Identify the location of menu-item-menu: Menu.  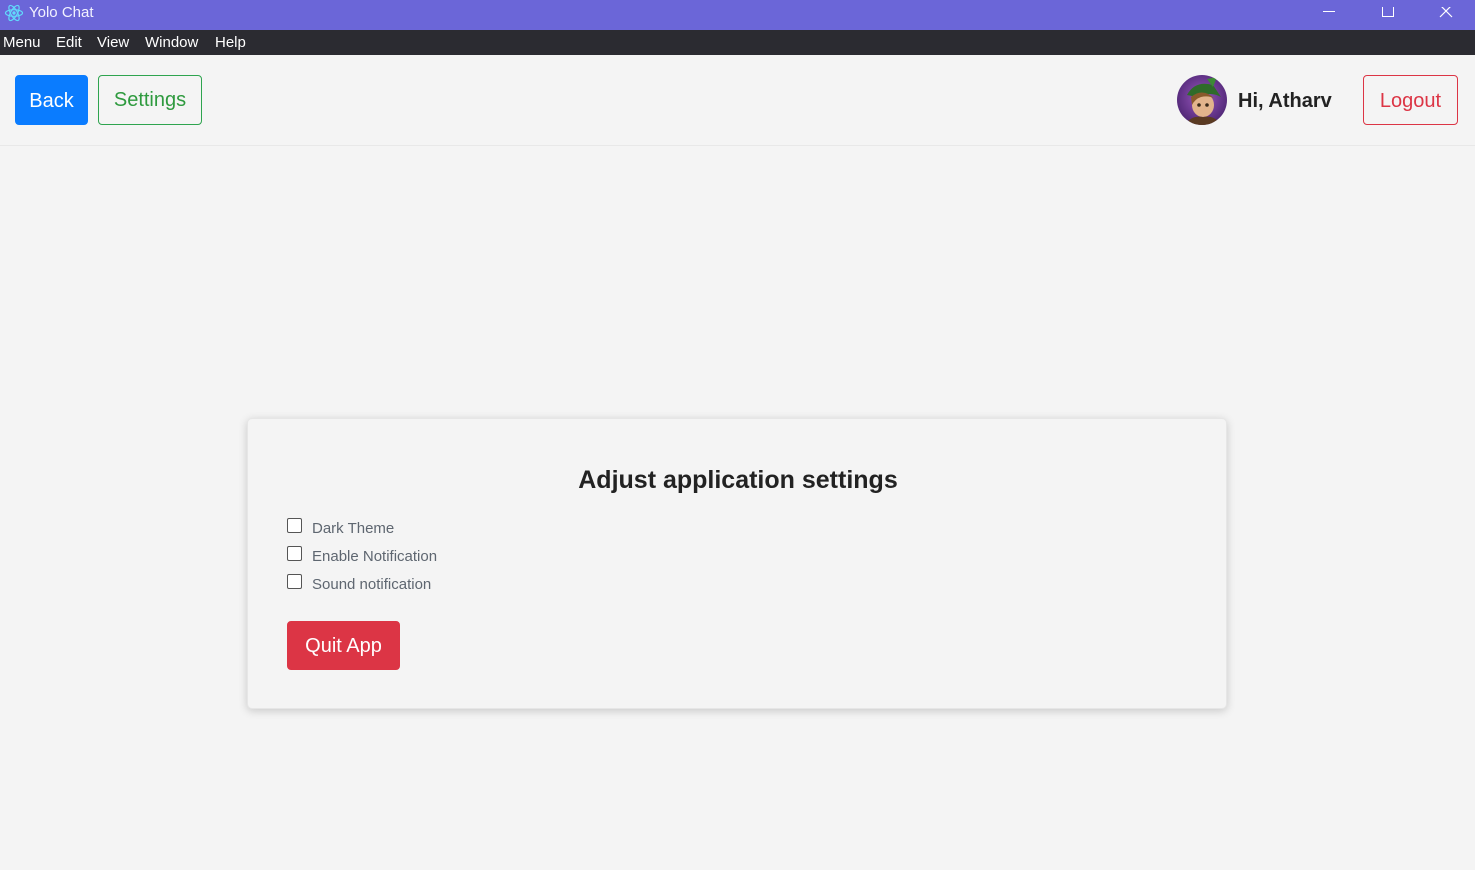
(22, 42).